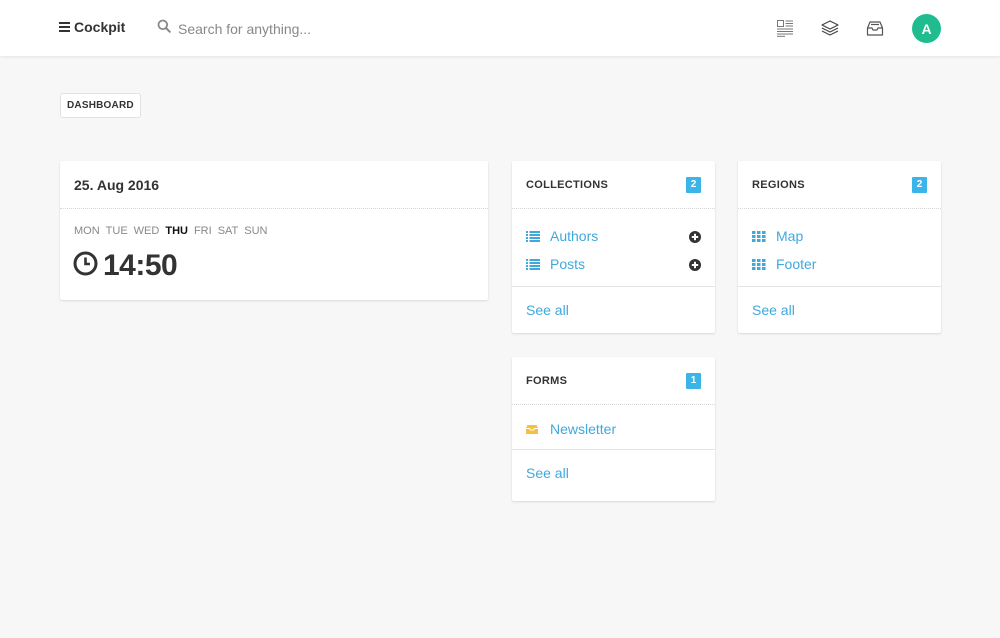  I want to click on form-label: Newsletter, so click(583, 429).